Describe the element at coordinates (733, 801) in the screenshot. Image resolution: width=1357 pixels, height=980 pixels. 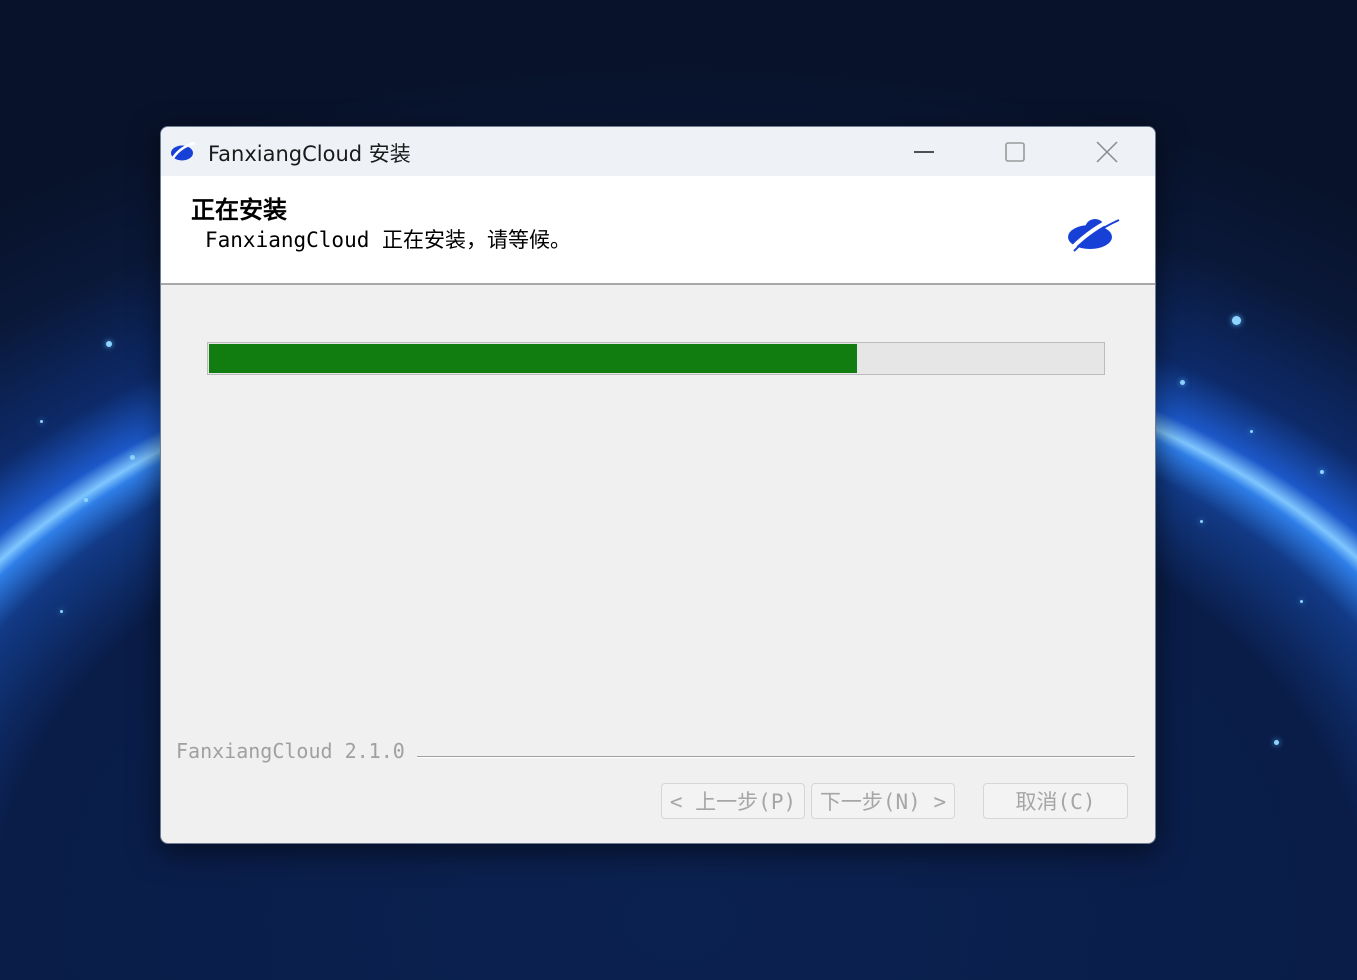
I see `back-button: < 上一步(P)` at that location.